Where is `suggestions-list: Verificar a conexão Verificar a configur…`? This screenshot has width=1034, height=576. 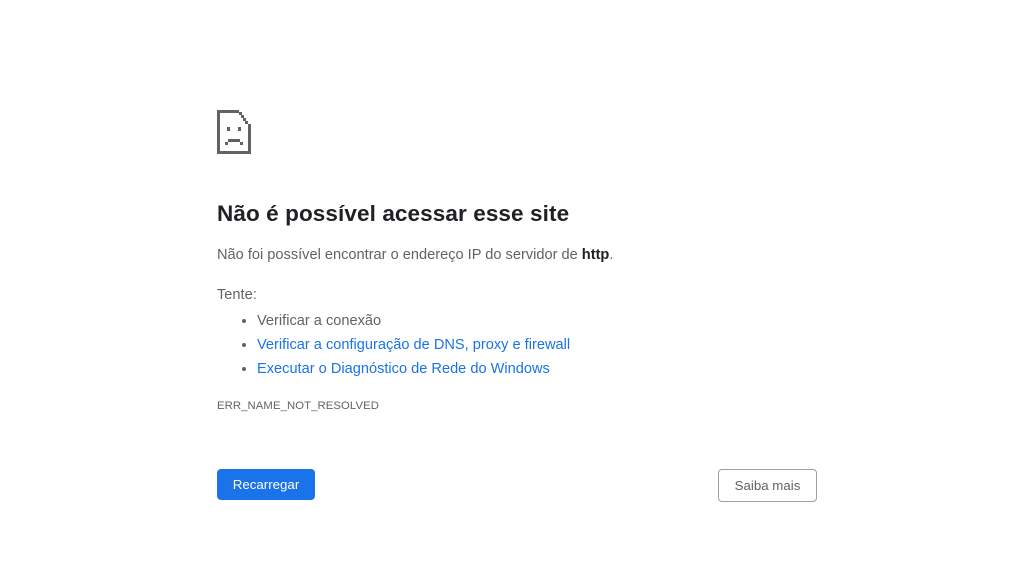 suggestions-list: Verificar a conexão Verificar a configur… is located at coordinates (393, 345).